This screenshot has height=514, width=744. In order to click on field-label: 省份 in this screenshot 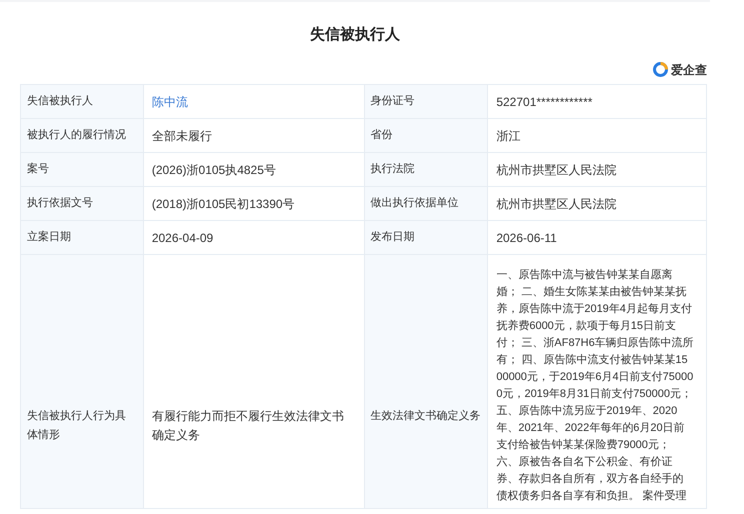, I will do `click(381, 136)`.